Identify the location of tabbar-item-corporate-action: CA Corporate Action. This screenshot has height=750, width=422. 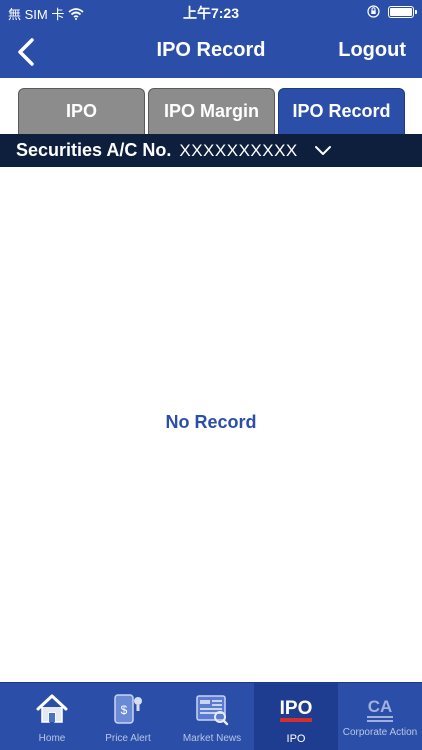
(380, 716).